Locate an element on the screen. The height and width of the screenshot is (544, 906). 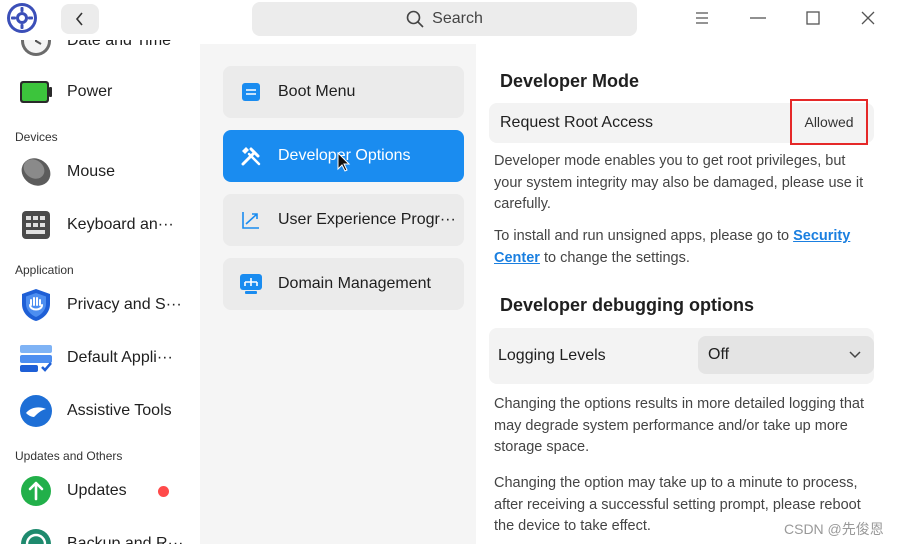
back-button is located at coordinates (80, 19).